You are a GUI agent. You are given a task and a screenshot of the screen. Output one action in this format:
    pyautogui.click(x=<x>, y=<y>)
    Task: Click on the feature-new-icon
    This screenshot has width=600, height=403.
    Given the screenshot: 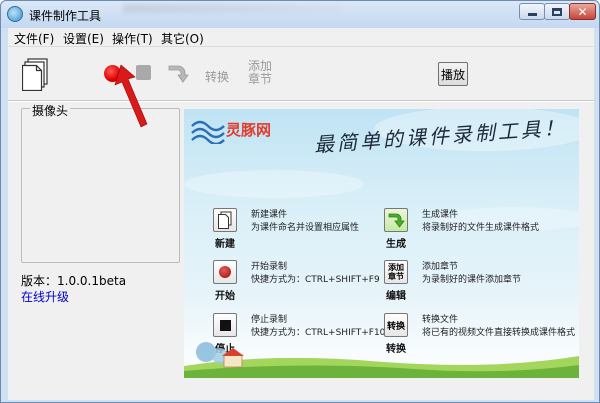 What is the action you would take?
    pyautogui.click(x=225, y=220)
    